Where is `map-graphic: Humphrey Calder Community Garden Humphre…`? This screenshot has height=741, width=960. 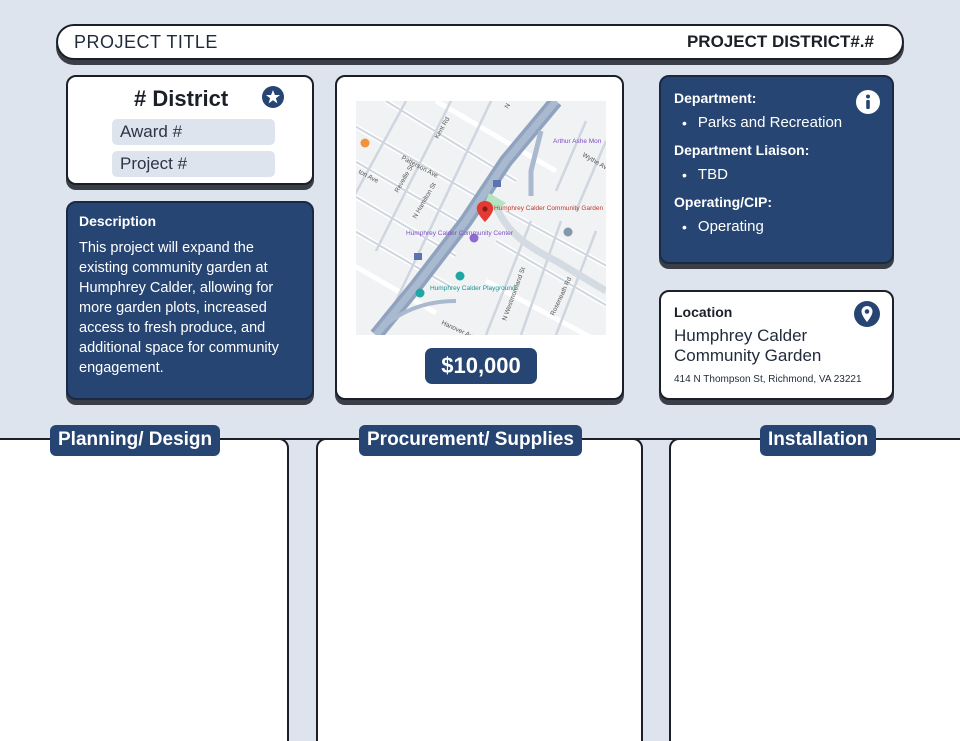
map-graphic: Humphrey Calder Community Garden Humphre… is located at coordinates (481, 218).